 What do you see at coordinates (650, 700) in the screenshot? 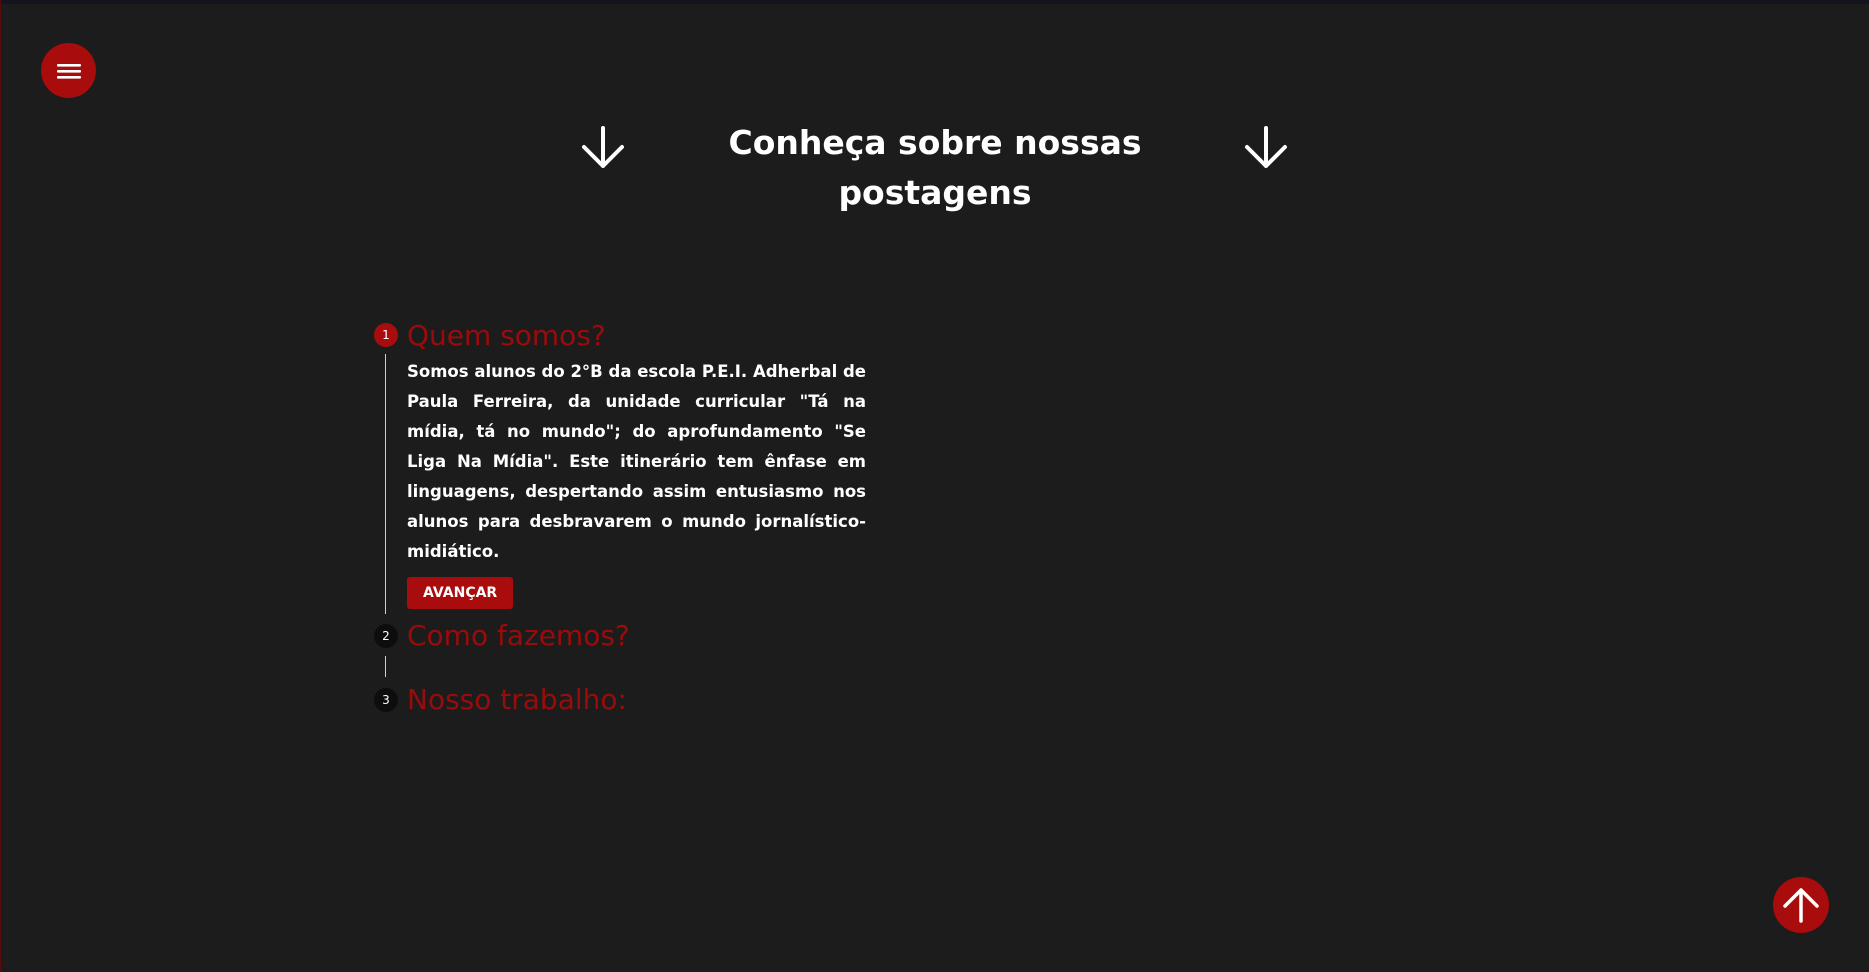
I see `step-title: Nosso trabalho:` at bounding box center [650, 700].